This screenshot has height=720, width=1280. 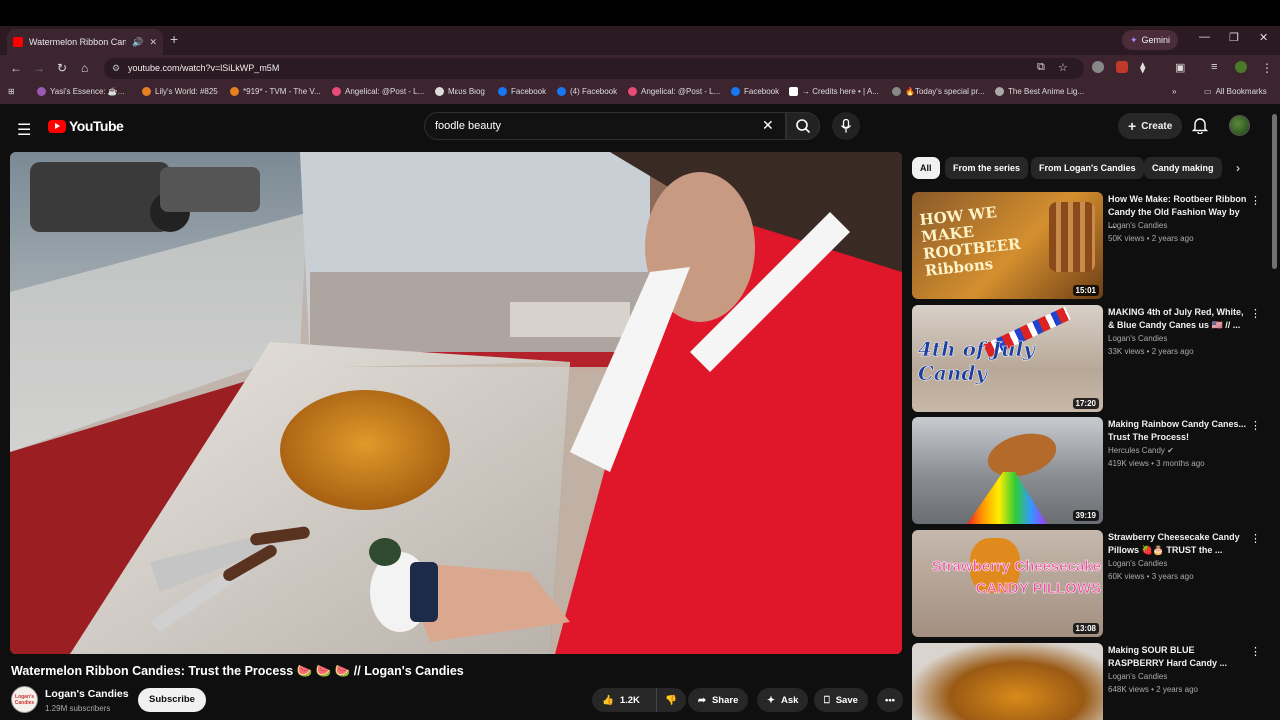 What do you see at coordinates (987, 168) in the screenshot?
I see `chip-from-the-series: From the series` at bounding box center [987, 168].